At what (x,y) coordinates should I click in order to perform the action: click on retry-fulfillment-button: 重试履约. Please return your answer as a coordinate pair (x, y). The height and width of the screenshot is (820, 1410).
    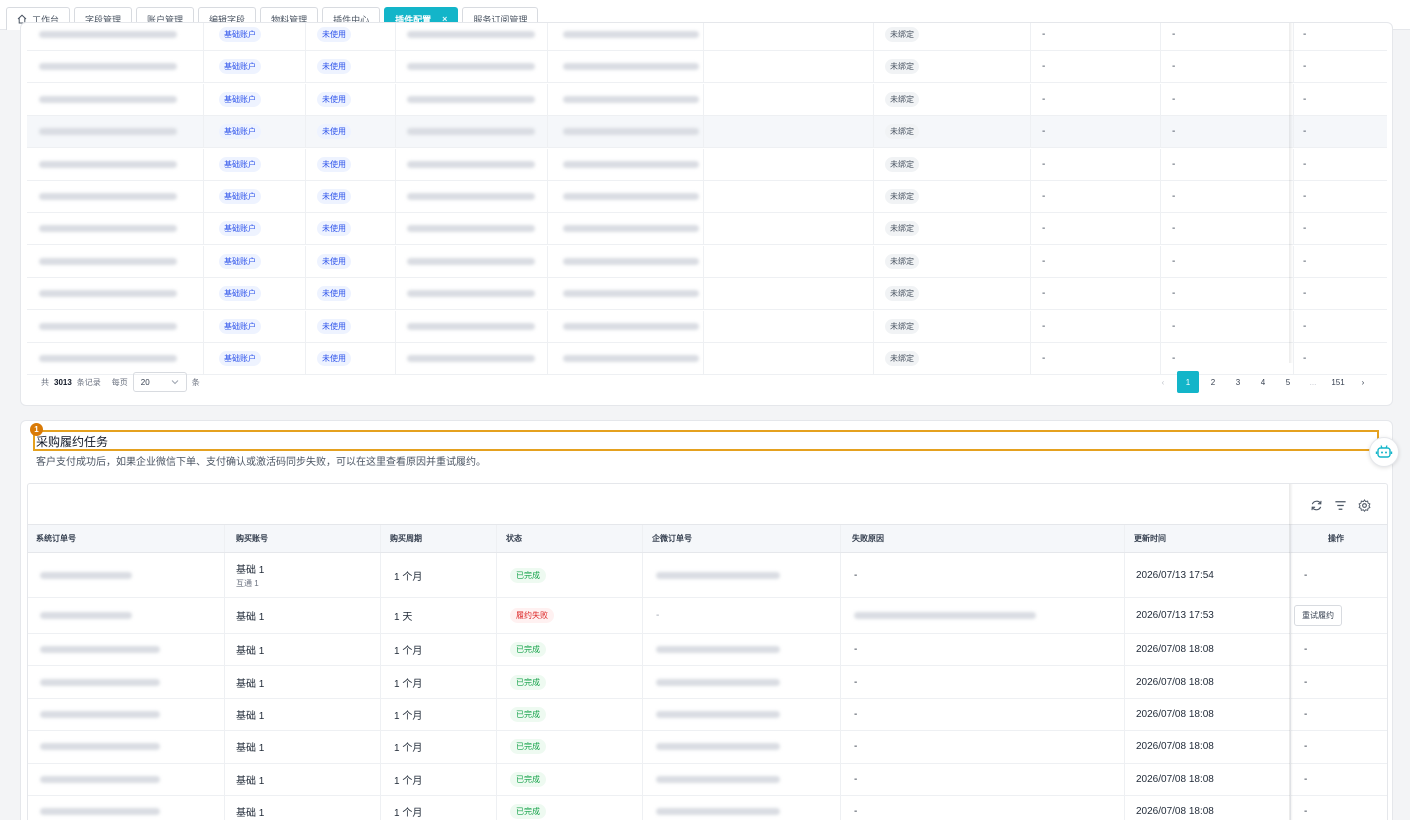
    Looking at the image, I should click on (1318, 615).